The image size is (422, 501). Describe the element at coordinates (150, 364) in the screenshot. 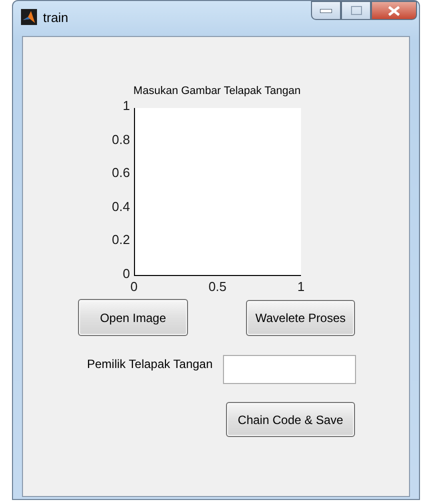

I see `field-label: Pemilik Telapak Tangan` at that location.